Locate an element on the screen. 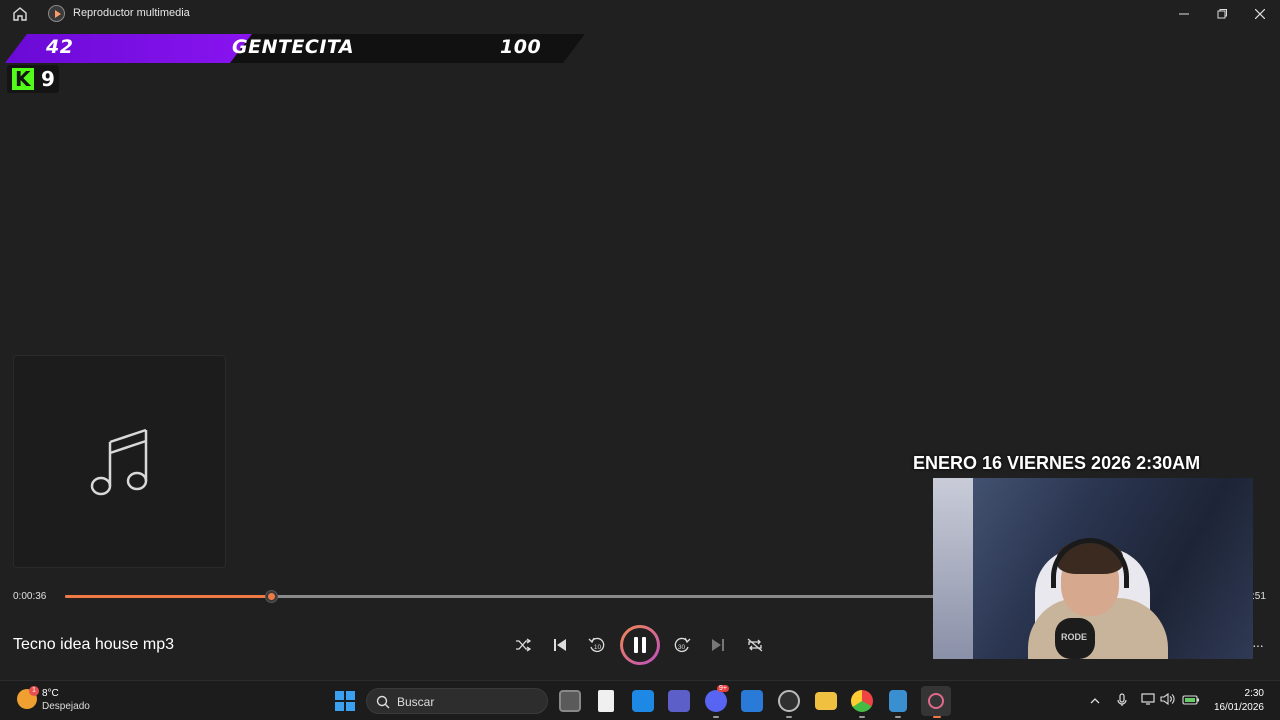 This screenshot has height=720, width=1280. more-options-button: ··· is located at coordinates (1258, 645).